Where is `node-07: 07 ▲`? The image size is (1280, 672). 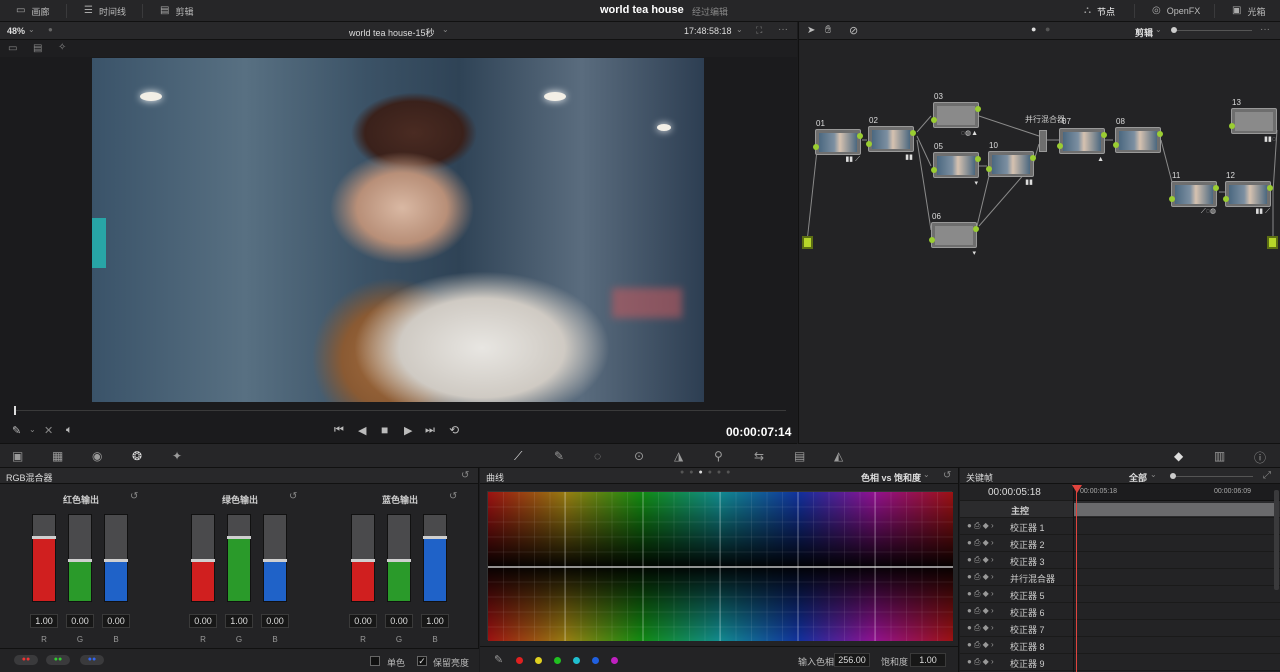
node-07: 07 ▲ is located at coordinates (1082, 140).